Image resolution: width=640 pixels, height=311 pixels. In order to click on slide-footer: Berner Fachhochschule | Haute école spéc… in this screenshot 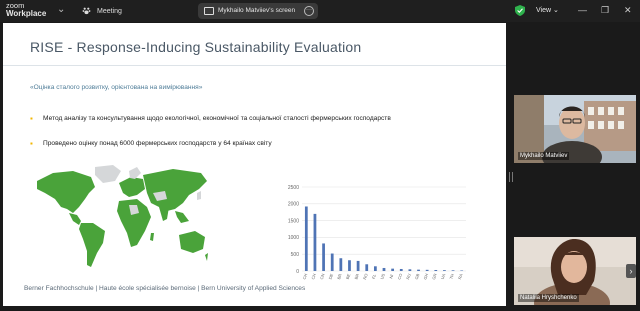, I will do `click(165, 288)`.